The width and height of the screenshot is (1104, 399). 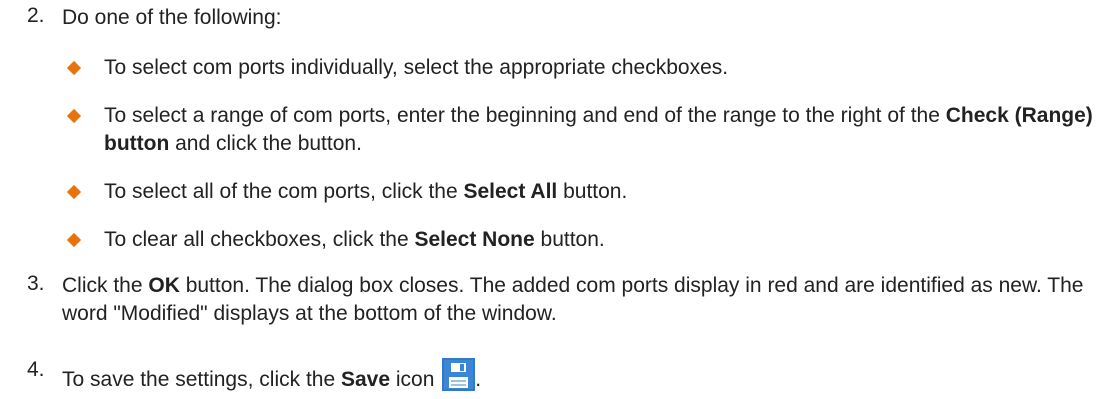 I want to click on text-segment: To clear all checkboxes, click the, so click(x=259, y=239).